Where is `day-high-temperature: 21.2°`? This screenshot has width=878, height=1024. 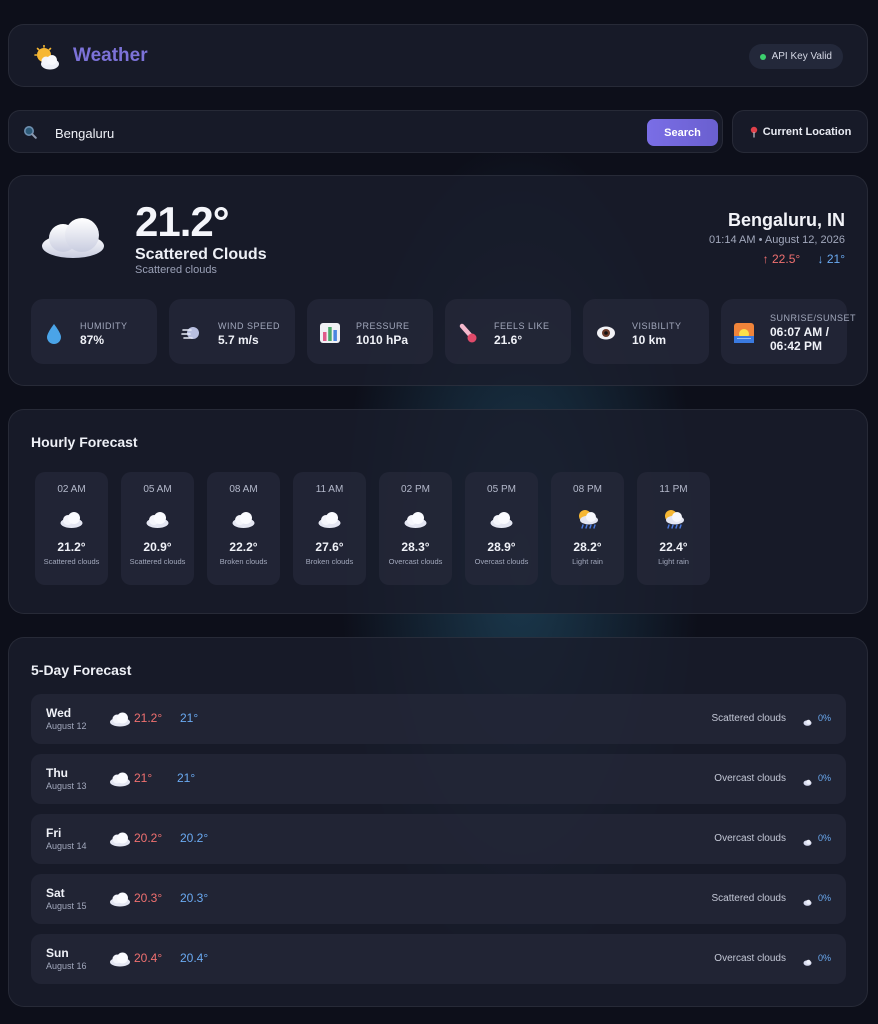
day-high-temperature: 21.2° is located at coordinates (148, 718).